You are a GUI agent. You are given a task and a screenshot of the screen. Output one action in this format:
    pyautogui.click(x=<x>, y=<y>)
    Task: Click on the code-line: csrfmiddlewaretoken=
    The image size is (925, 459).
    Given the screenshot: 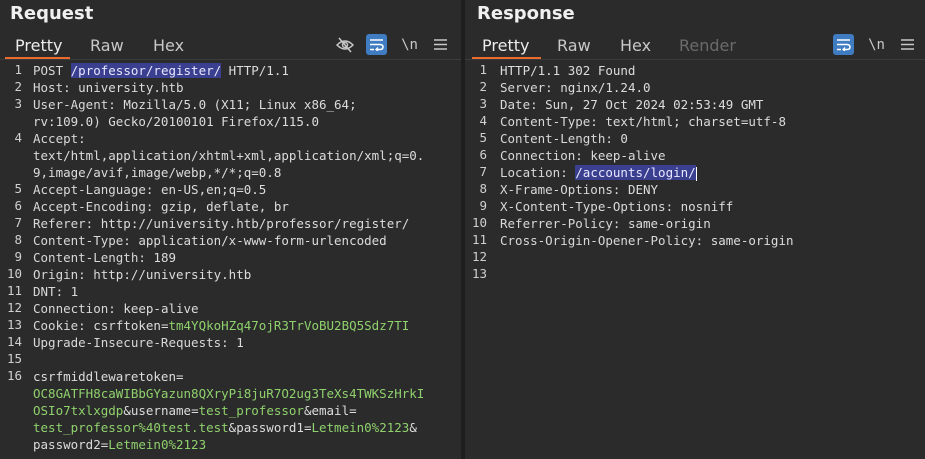 What is the action you would take?
    pyautogui.click(x=108, y=376)
    